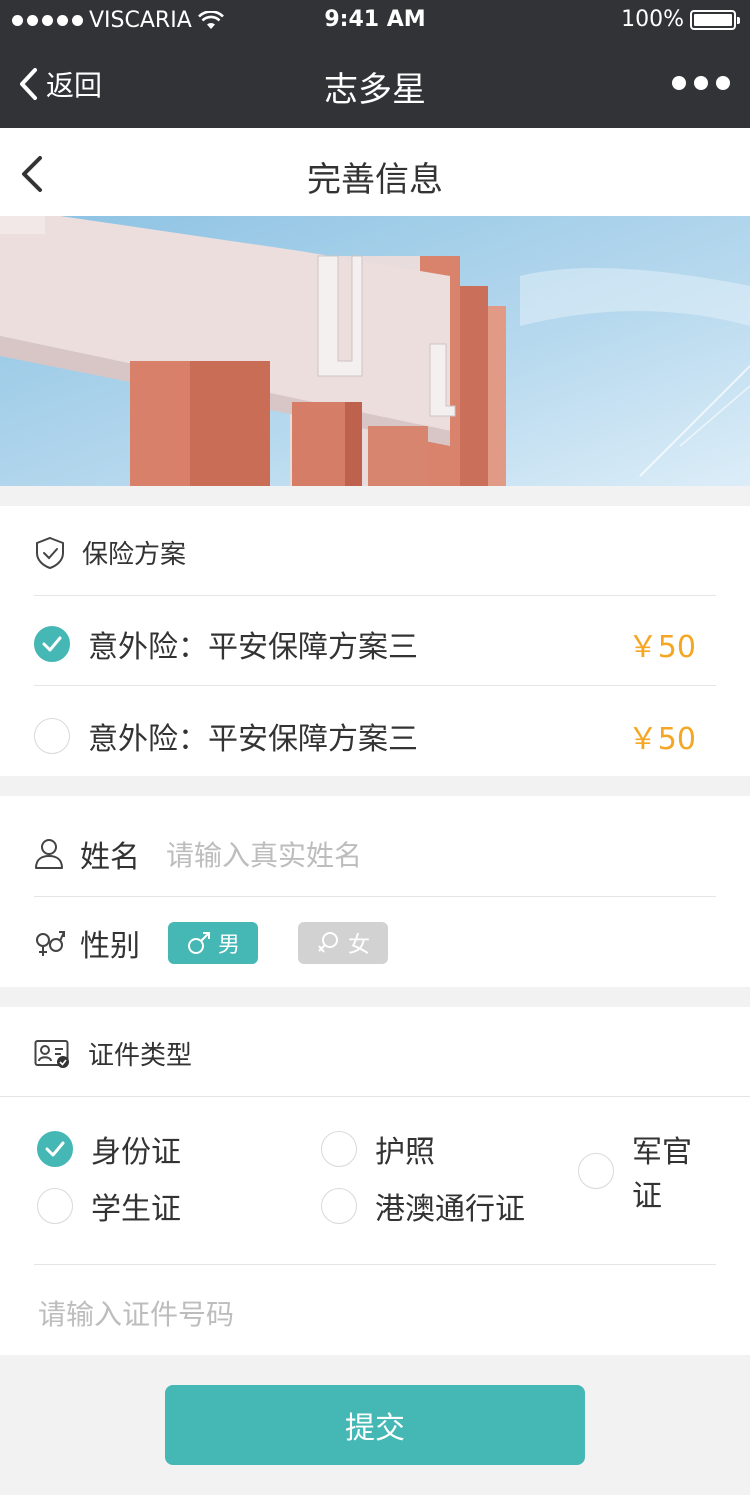 The height and width of the screenshot is (1495, 750). I want to click on battery-percent: 100%, so click(652, 19).